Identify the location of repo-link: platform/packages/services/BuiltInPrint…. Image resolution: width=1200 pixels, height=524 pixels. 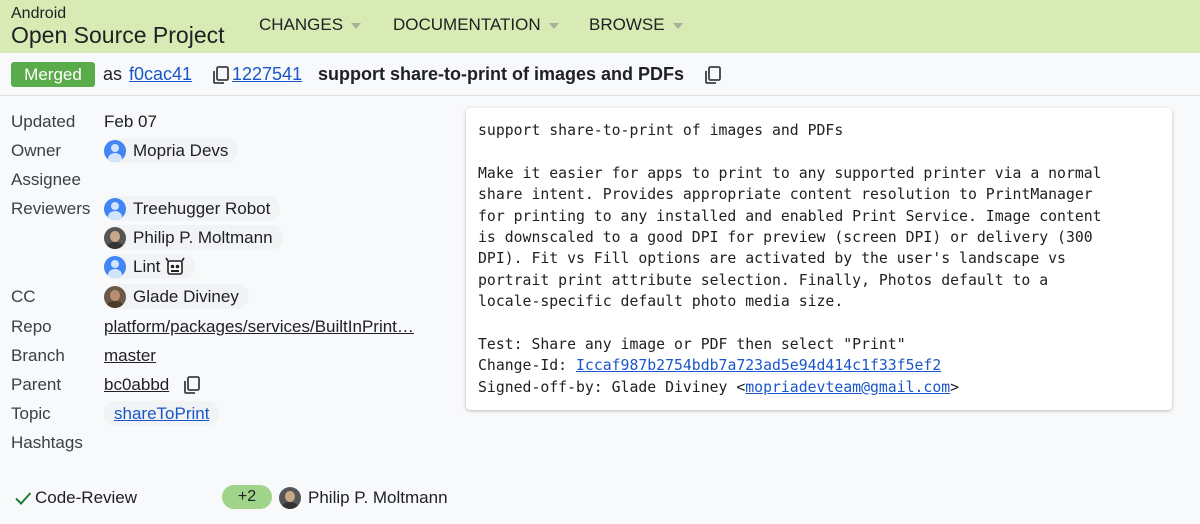
(259, 327).